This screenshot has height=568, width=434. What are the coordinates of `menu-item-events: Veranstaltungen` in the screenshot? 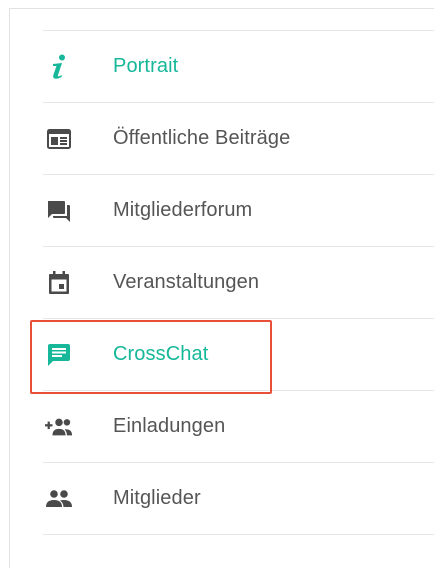 It's located at (238, 283).